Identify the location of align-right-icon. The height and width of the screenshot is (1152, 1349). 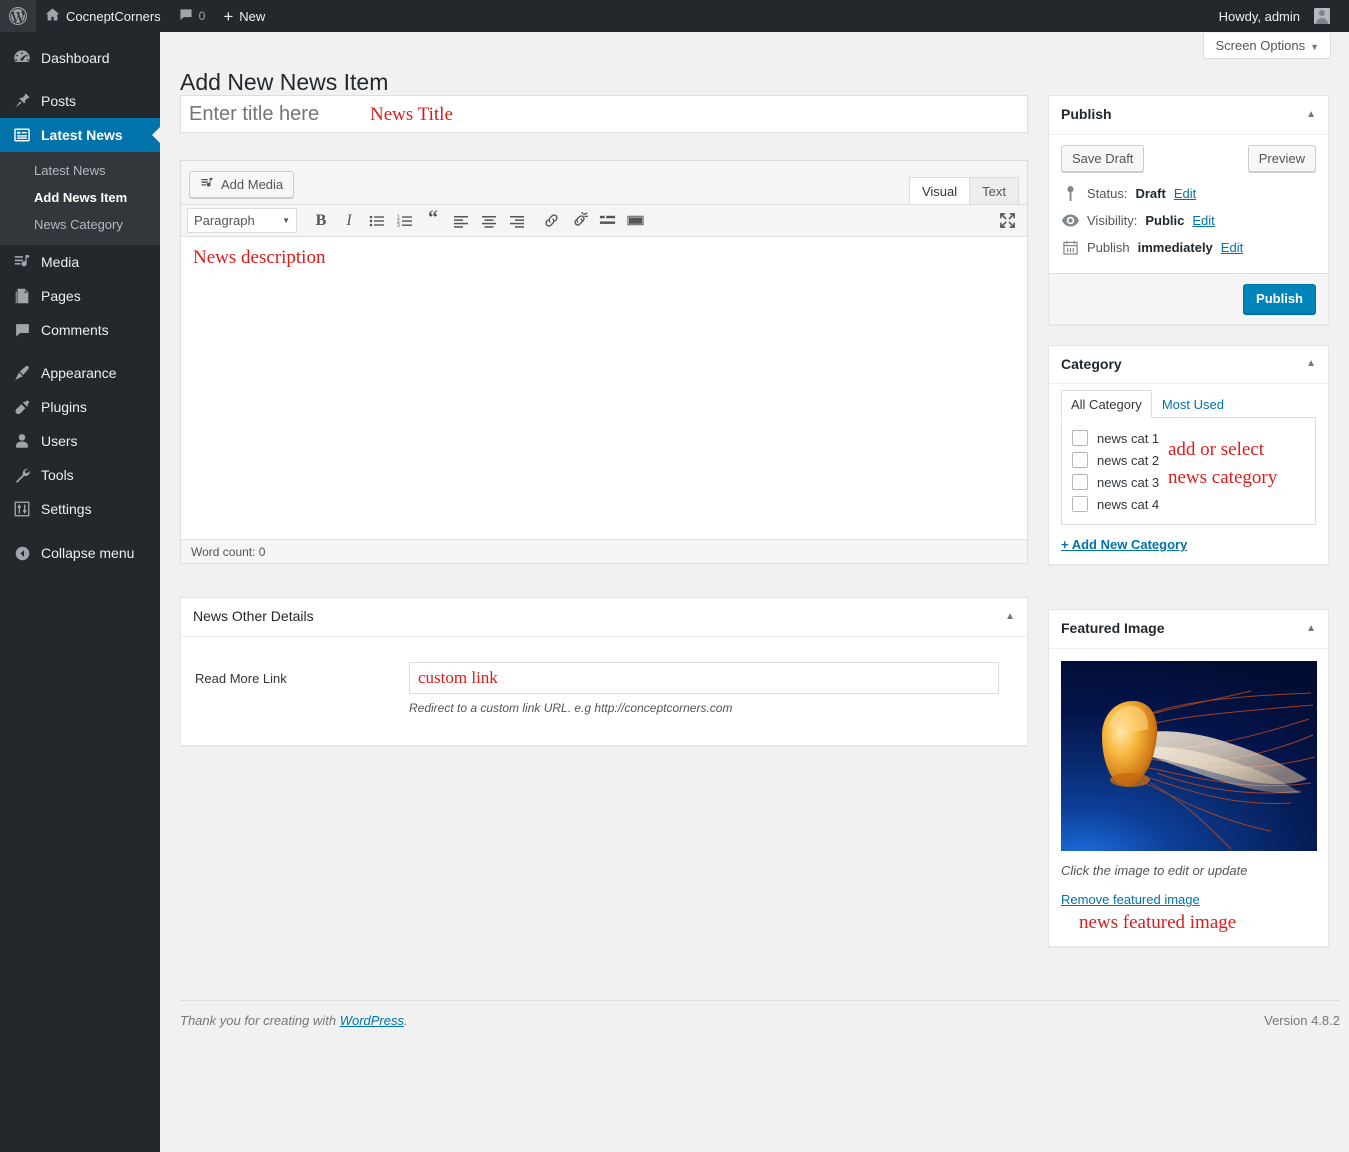
(517, 220).